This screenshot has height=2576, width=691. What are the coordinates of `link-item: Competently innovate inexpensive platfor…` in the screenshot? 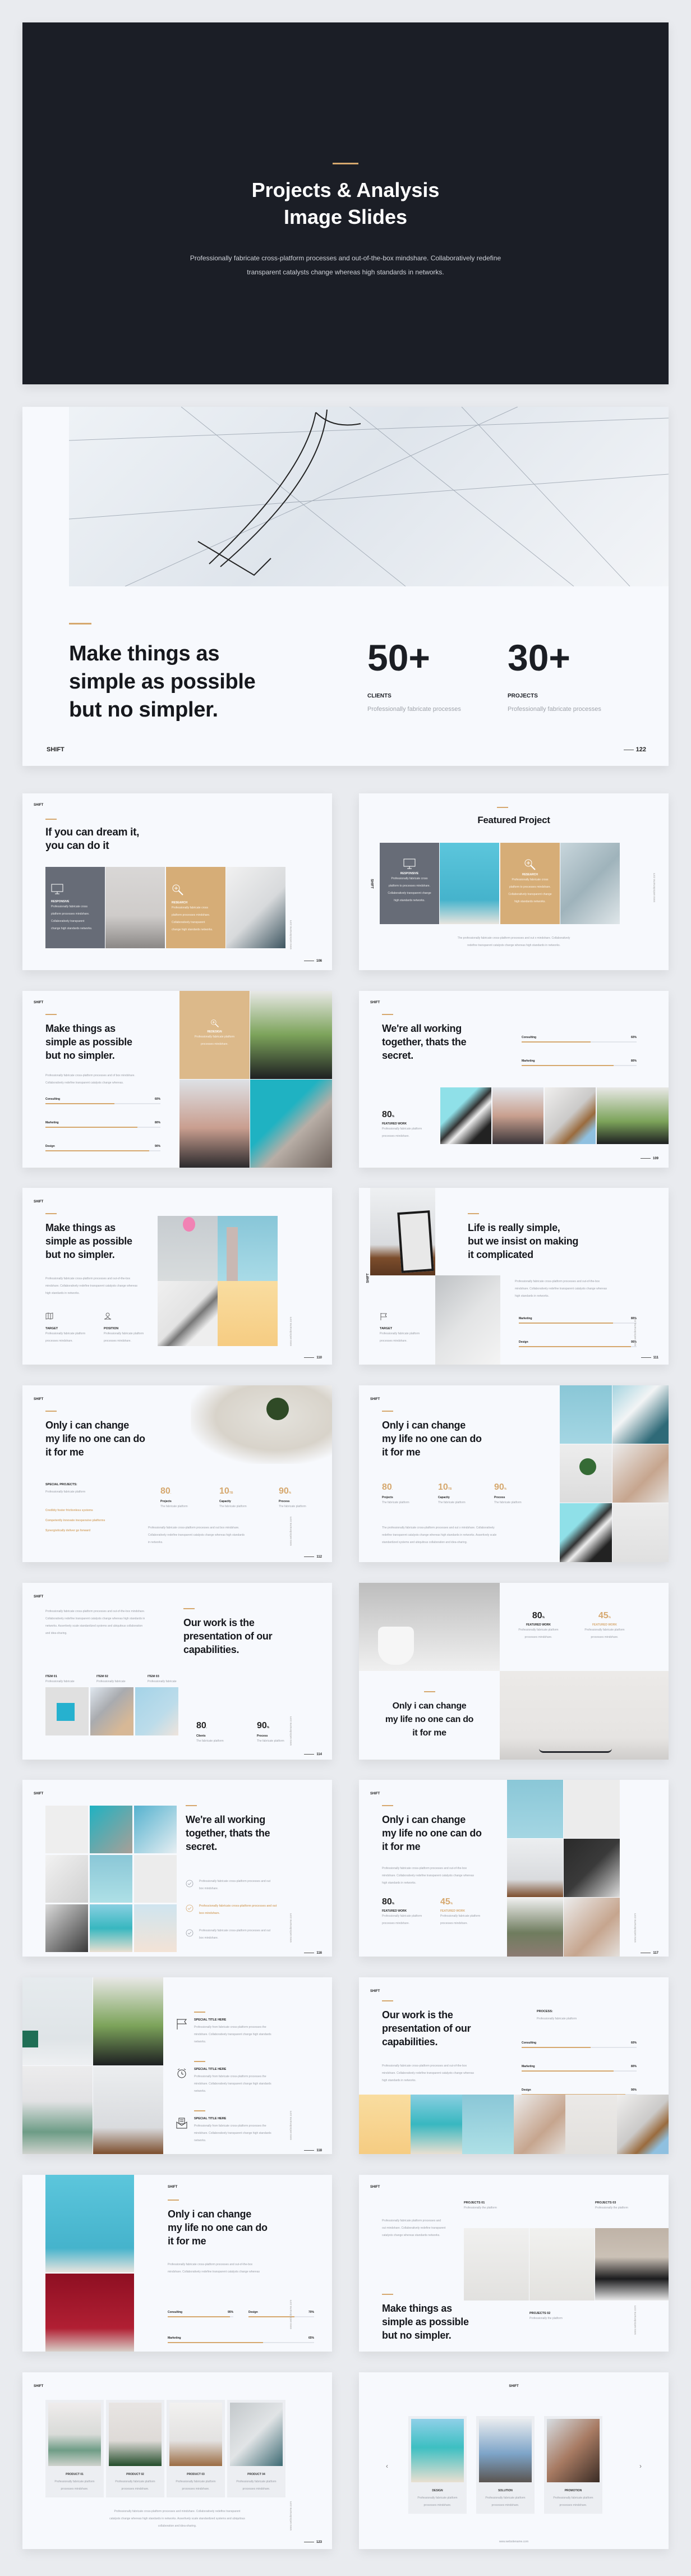 It's located at (75, 1520).